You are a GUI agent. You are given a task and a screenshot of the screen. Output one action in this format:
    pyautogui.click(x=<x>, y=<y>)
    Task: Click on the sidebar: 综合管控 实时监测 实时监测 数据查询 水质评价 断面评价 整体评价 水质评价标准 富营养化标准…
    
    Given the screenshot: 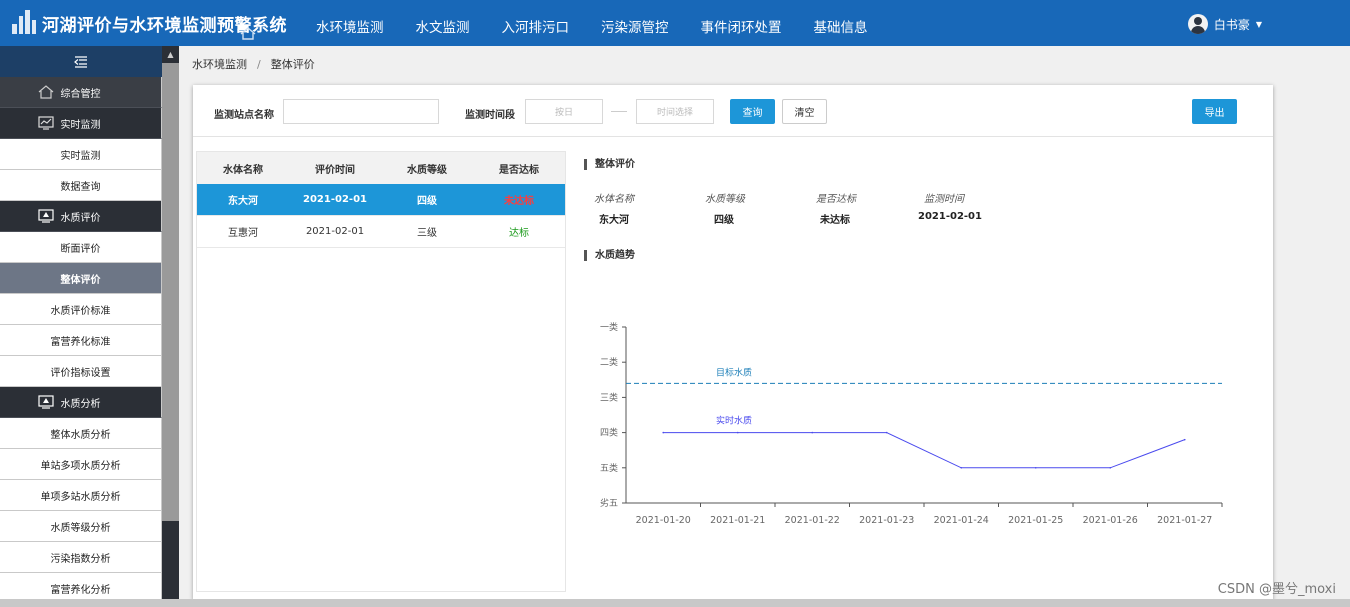 What is the action you would take?
    pyautogui.click(x=81, y=326)
    